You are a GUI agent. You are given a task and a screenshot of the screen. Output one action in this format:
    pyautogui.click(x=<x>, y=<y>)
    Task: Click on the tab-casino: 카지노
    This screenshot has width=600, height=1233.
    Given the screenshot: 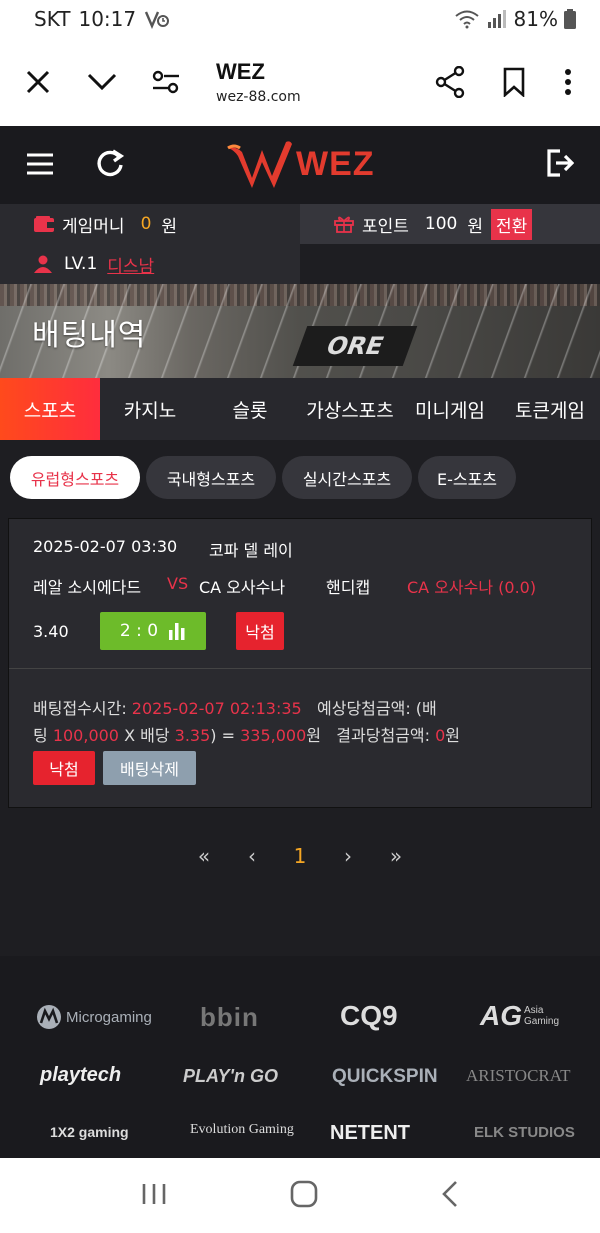 What is the action you would take?
    pyautogui.click(x=150, y=409)
    